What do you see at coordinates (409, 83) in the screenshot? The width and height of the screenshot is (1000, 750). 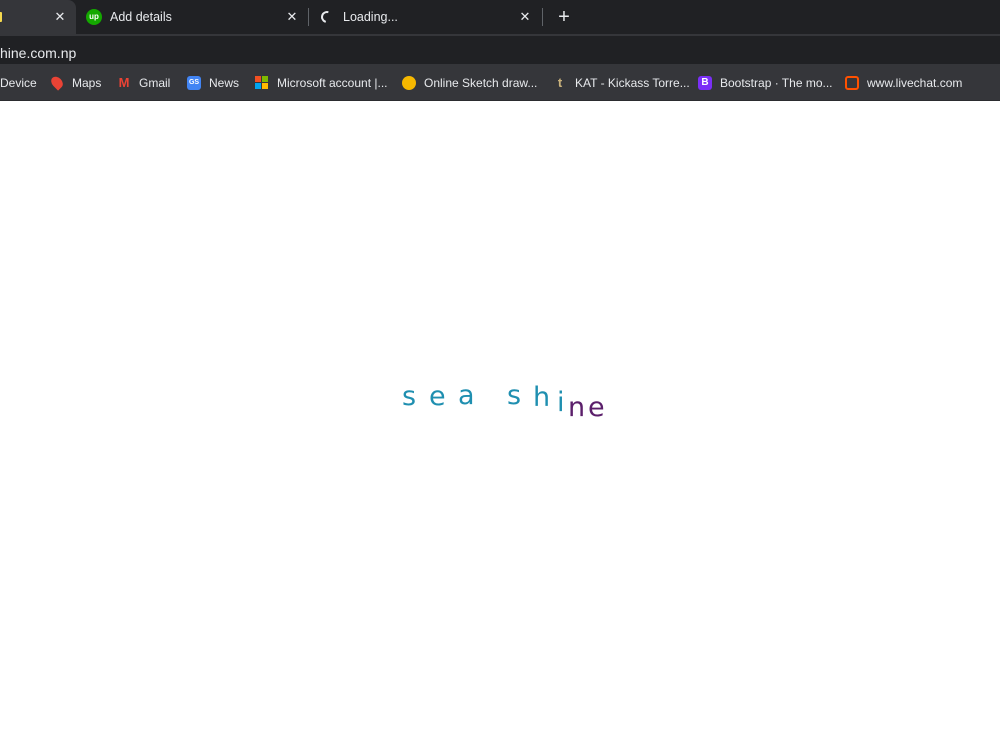 I see `sketch-icon` at bounding box center [409, 83].